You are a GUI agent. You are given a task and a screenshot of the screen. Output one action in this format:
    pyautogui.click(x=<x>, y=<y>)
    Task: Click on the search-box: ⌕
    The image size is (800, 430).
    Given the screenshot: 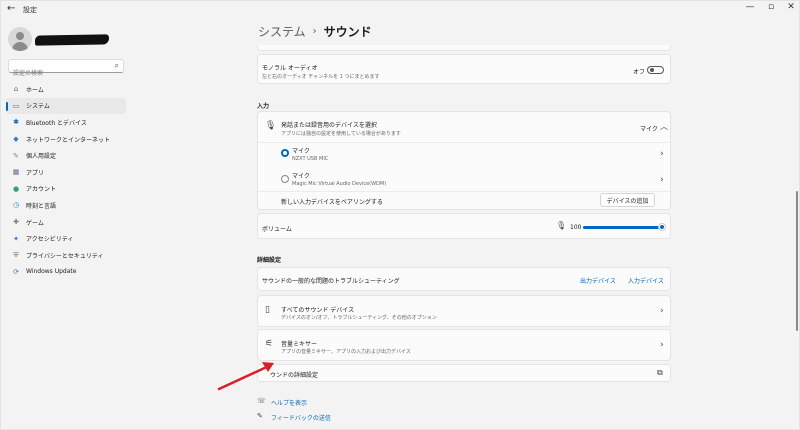 What is the action you would take?
    pyautogui.click(x=66, y=69)
    